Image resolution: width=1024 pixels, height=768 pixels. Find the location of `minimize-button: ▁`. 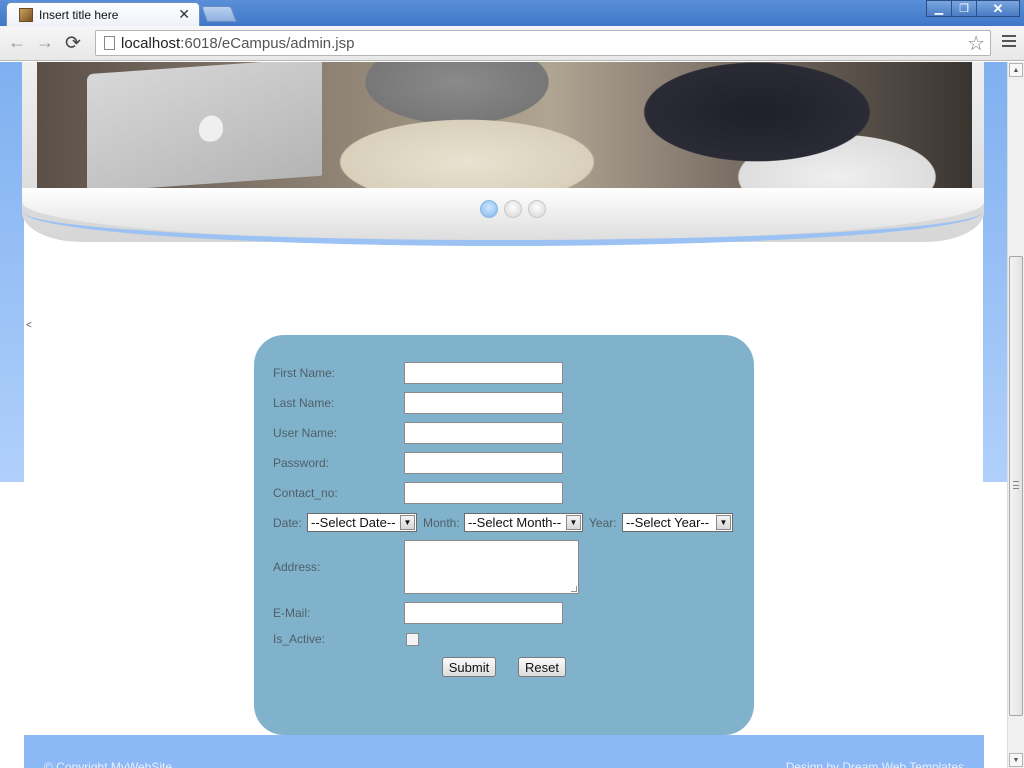

minimize-button: ▁ is located at coordinates (939, 8).